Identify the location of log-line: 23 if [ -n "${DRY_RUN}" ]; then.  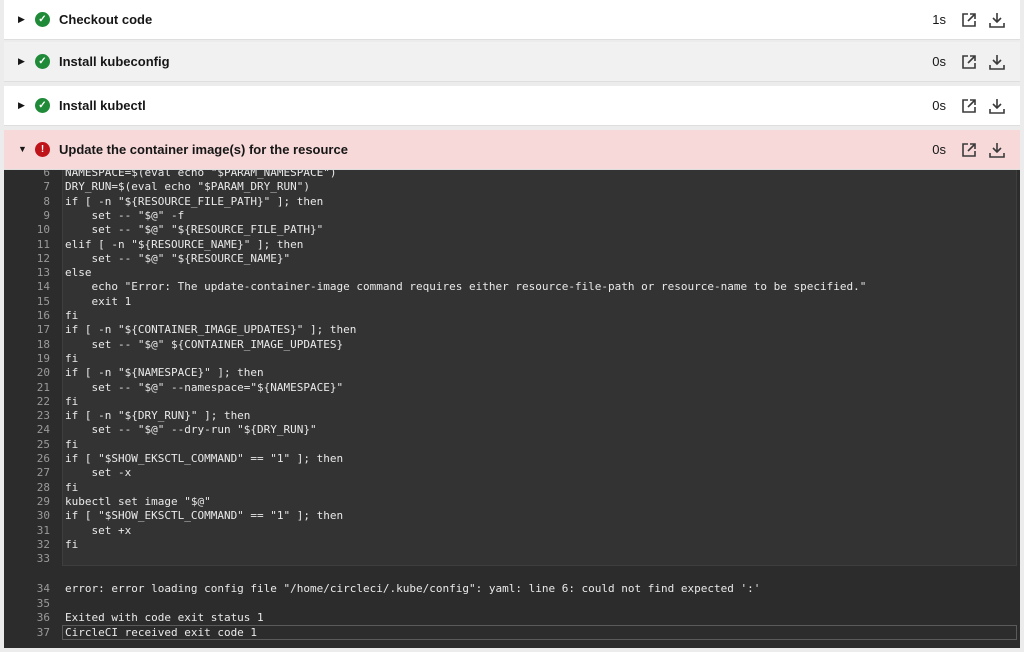
(512, 416).